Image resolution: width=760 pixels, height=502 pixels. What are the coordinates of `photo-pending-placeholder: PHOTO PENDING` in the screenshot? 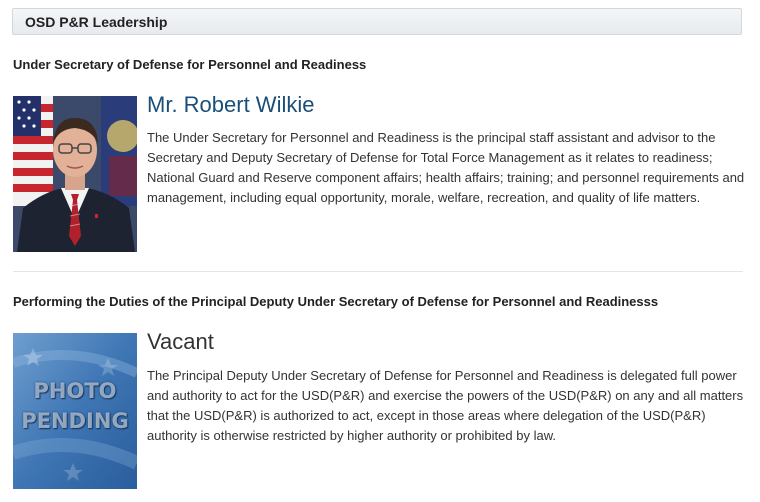 It's located at (75, 411).